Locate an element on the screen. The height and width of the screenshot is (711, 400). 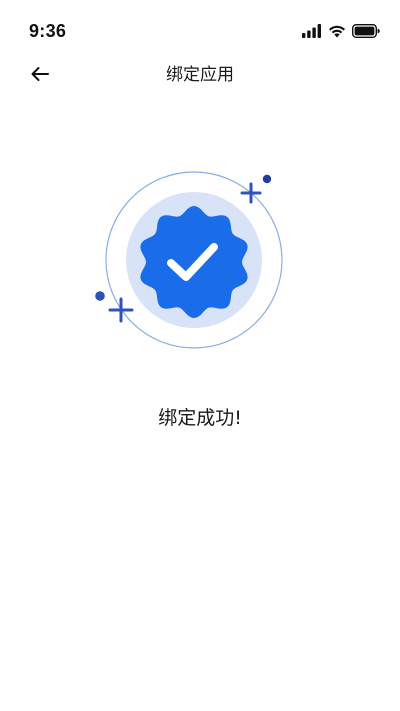
status-bar: 9:36 is located at coordinates (200, 30).